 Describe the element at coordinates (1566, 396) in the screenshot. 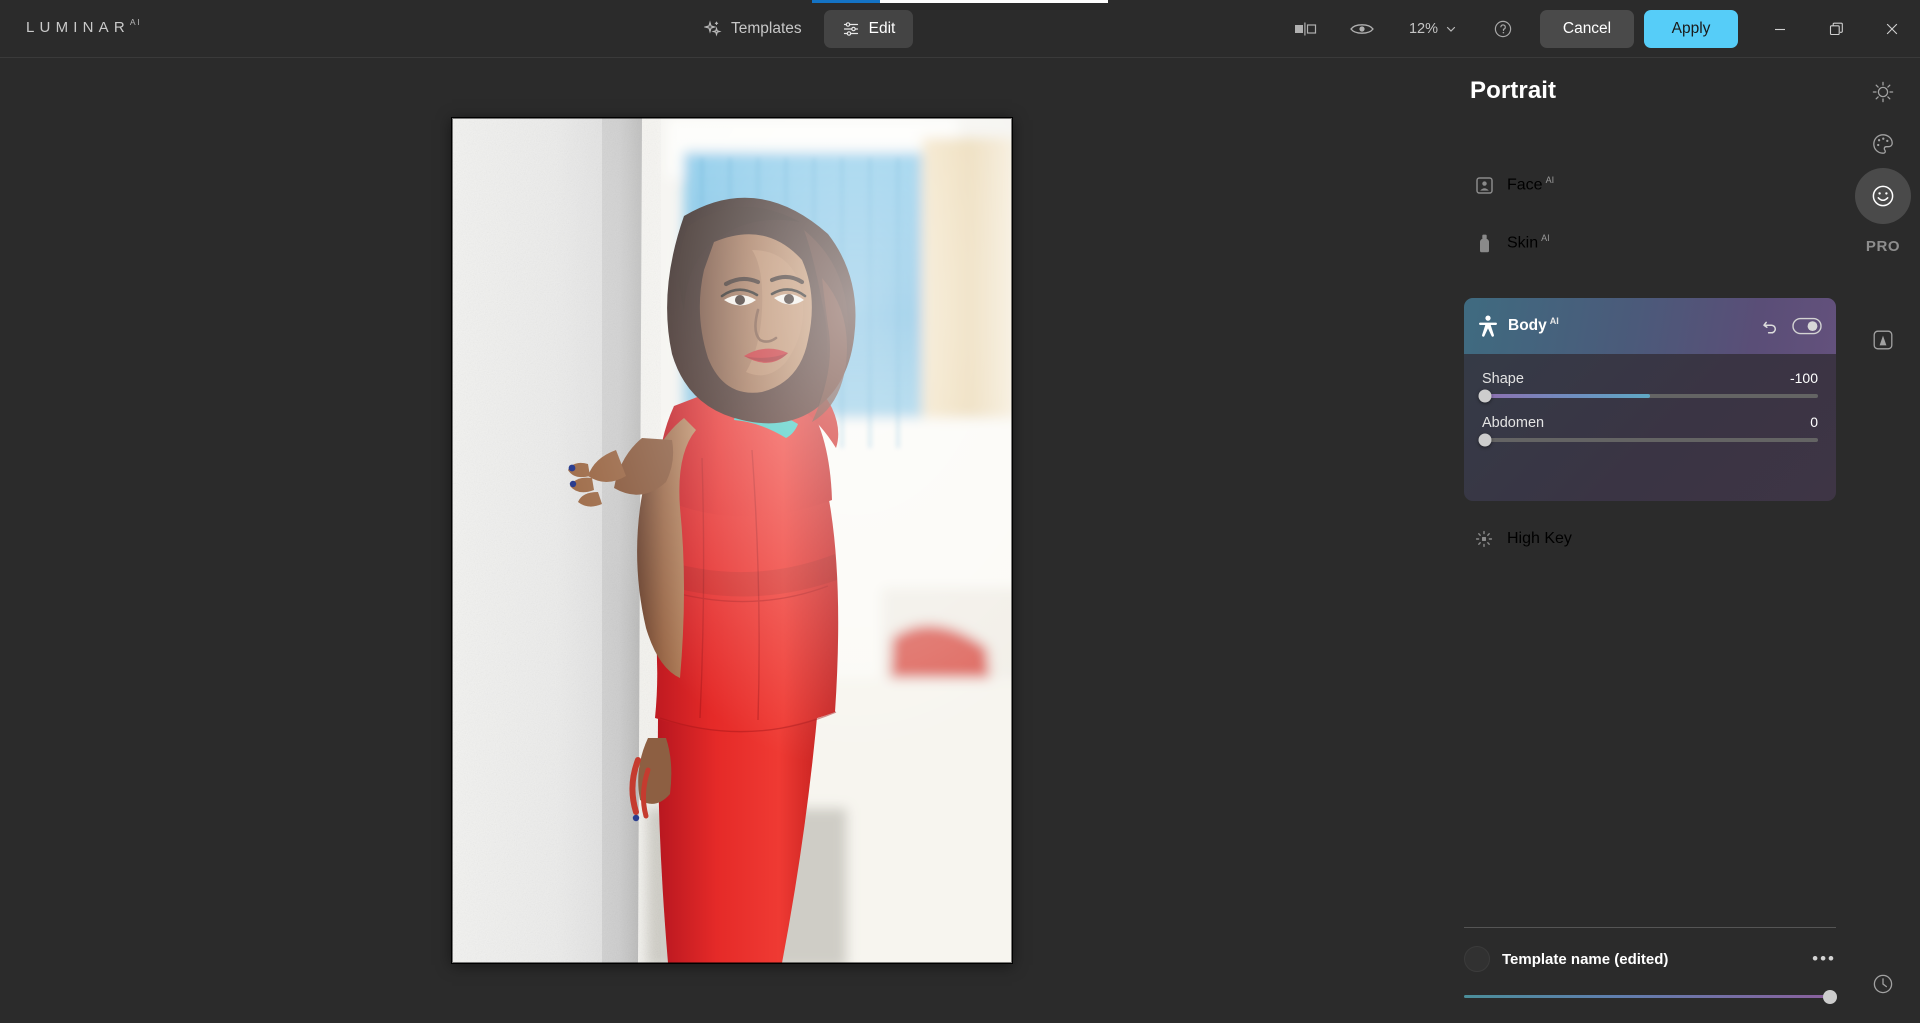

I see `slider-shape-fill` at that location.